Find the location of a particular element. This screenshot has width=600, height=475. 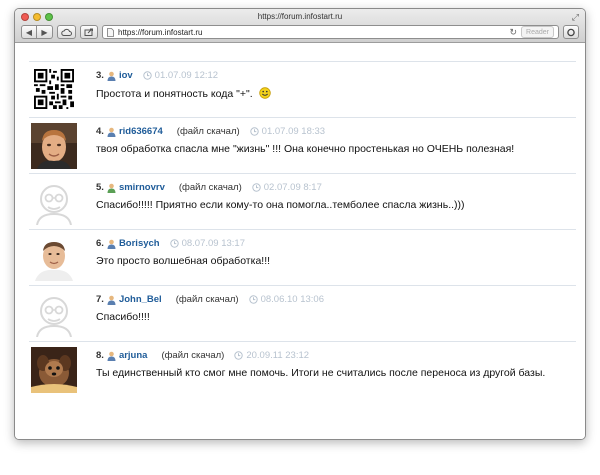

post-date: 01.07.09 18:33 is located at coordinates (293, 131).